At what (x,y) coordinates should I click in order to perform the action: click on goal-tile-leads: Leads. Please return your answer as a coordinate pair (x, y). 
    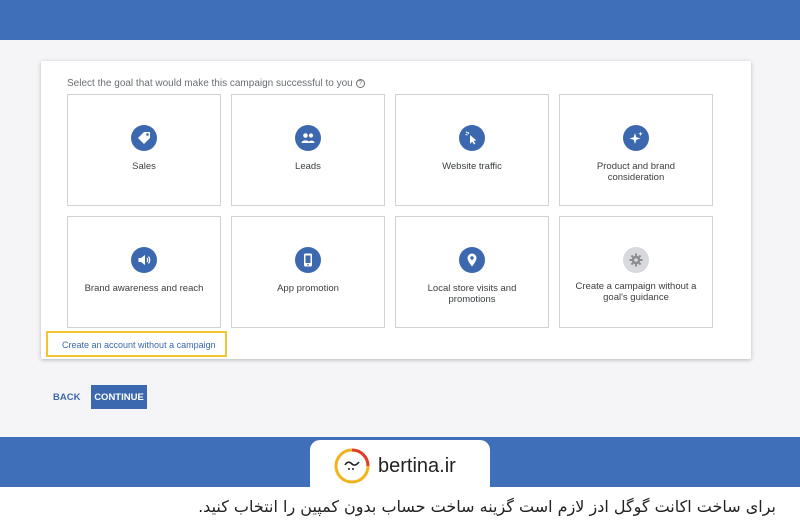
    Looking at the image, I should click on (308, 150).